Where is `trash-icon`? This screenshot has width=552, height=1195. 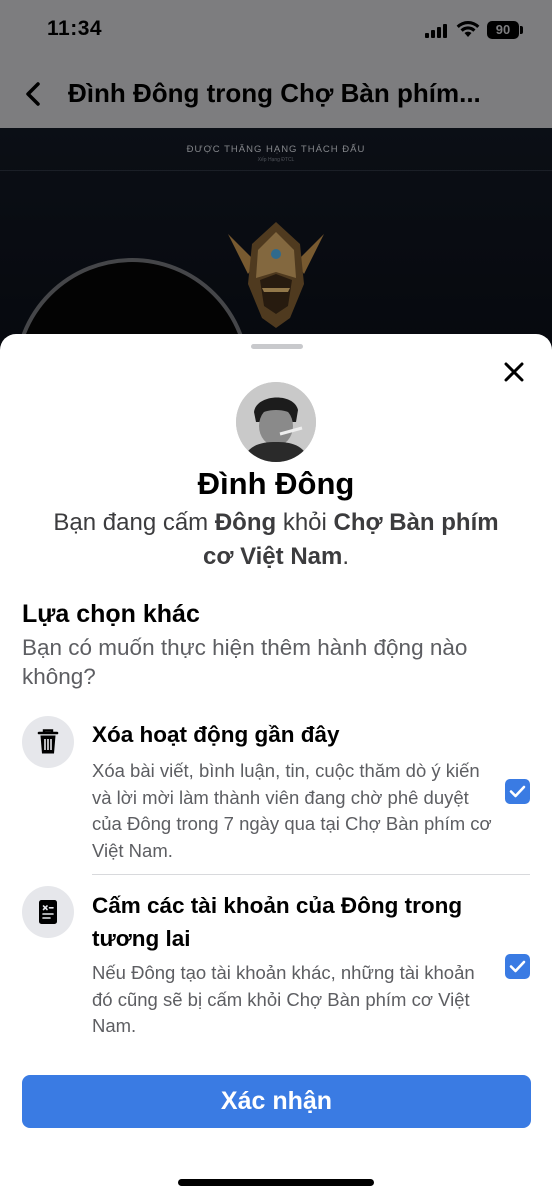
trash-icon is located at coordinates (48, 741).